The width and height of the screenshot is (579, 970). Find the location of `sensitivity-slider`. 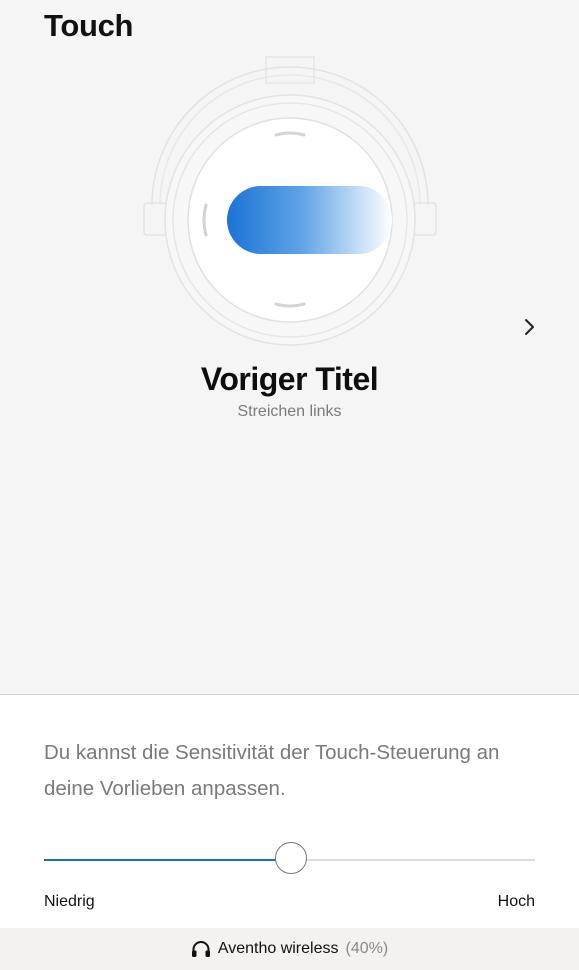

sensitivity-slider is located at coordinates (289, 860).